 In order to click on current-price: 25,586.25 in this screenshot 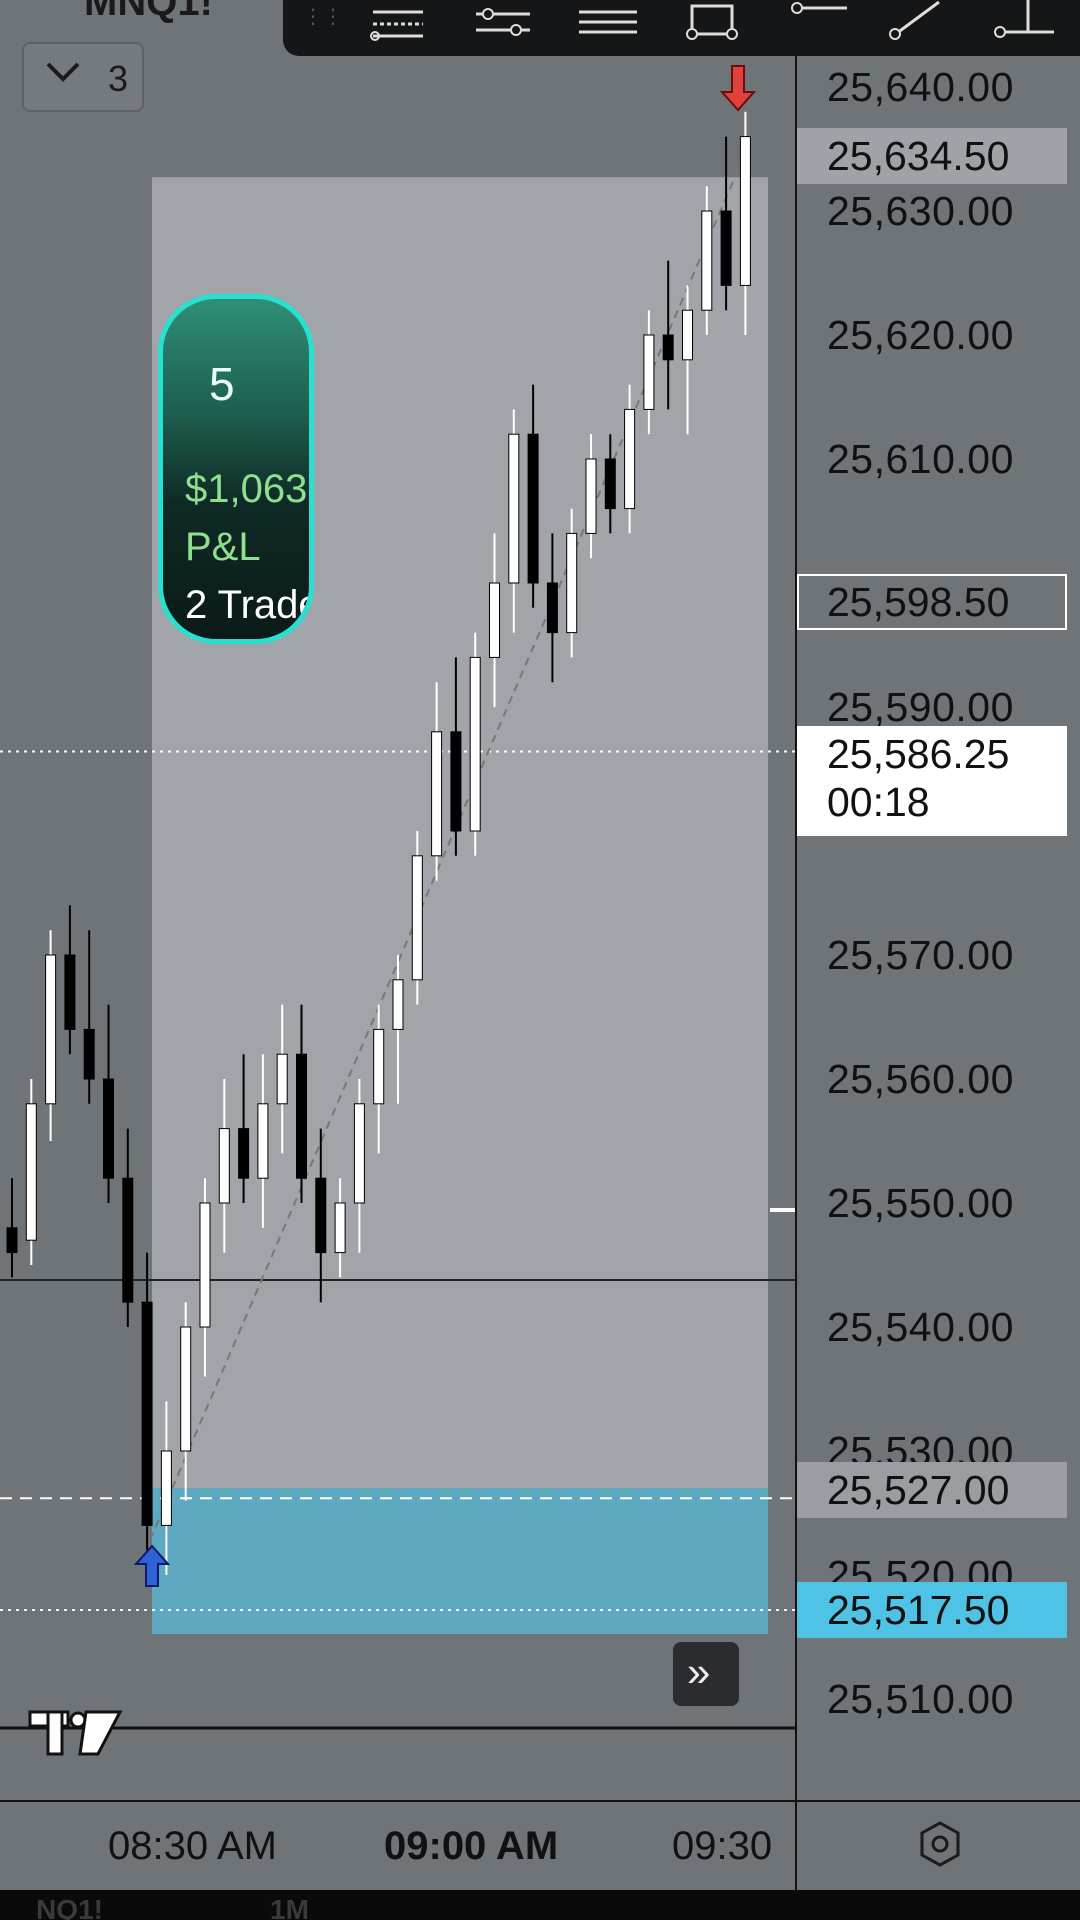, I will do `click(918, 754)`.